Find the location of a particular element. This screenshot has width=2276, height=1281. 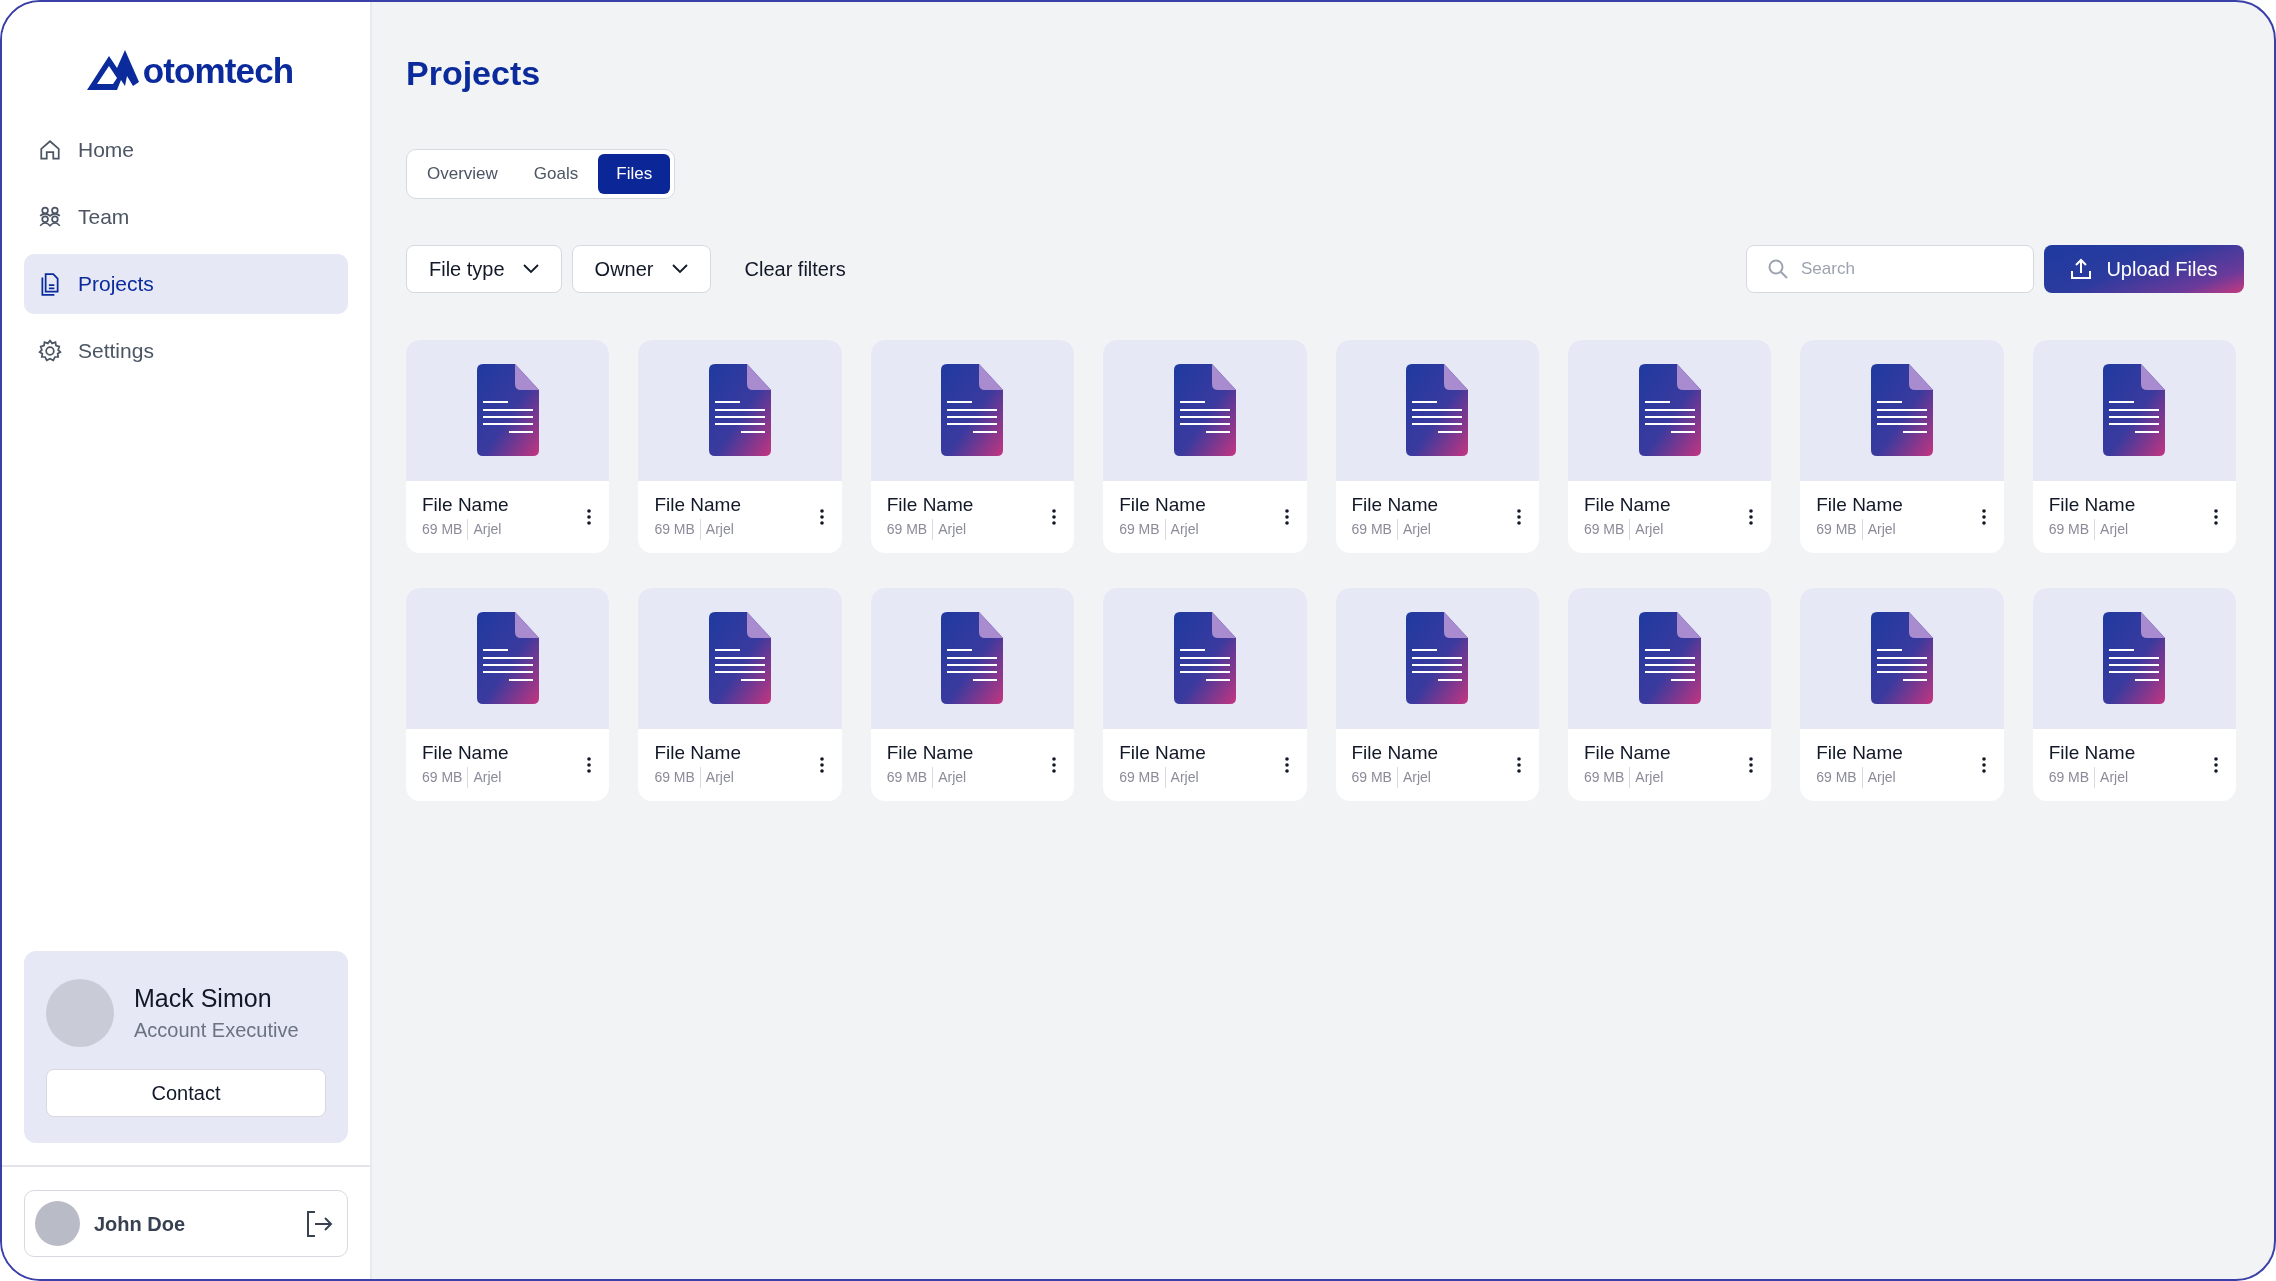

sidebar-item: Home is located at coordinates (186, 150).